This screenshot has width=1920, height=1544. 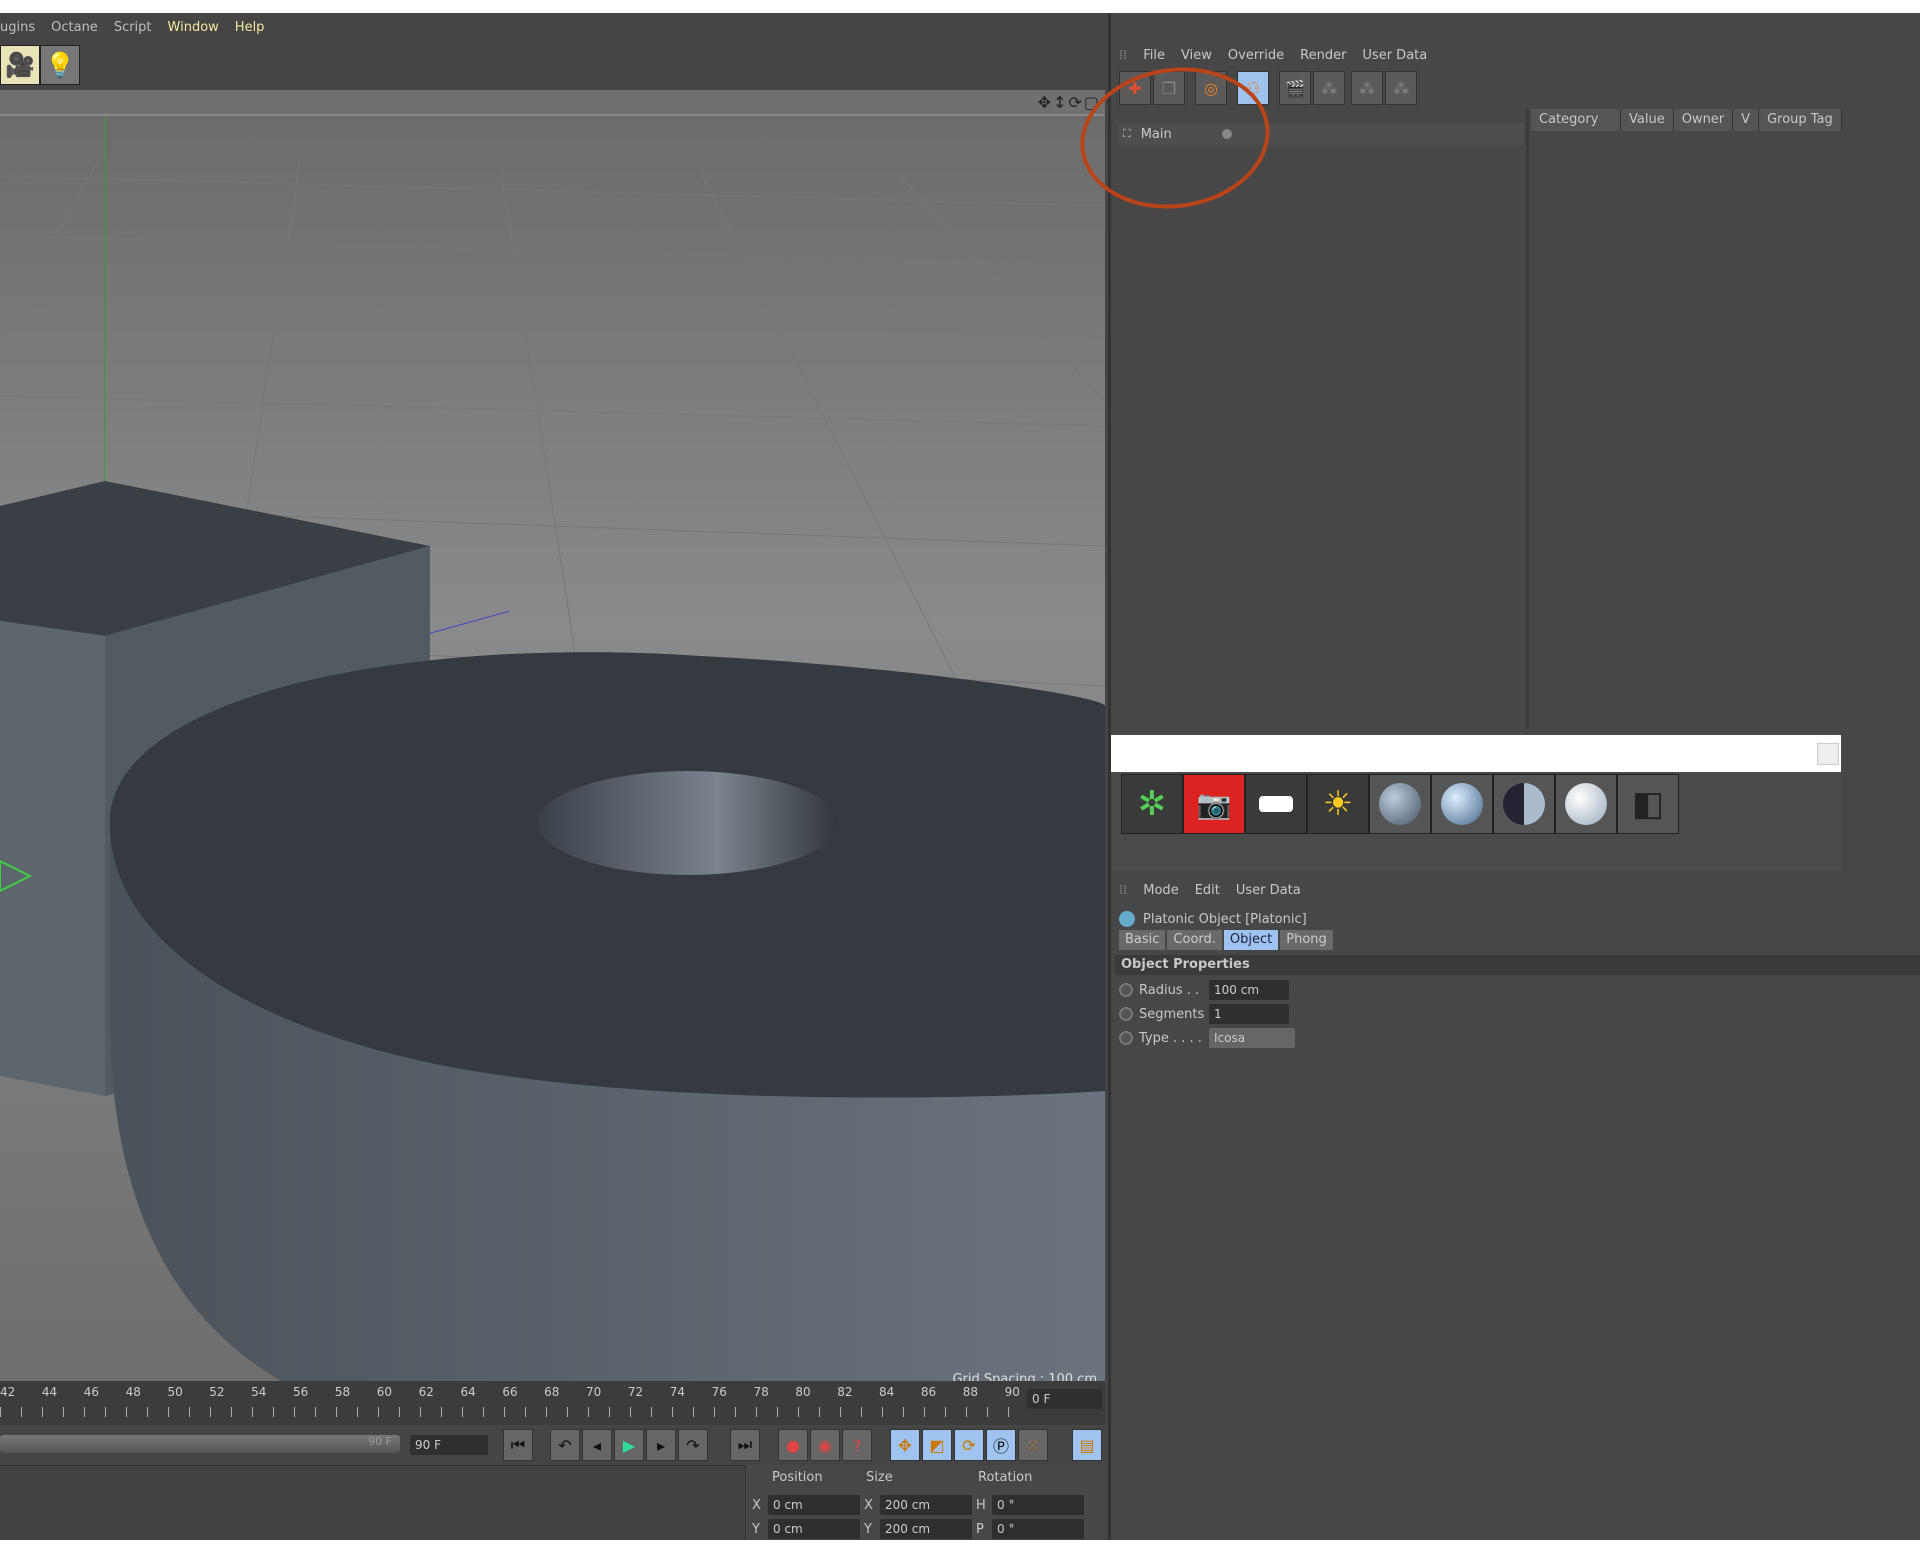 What do you see at coordinates (1256, 55) in the screenshot?
I see `menu-override: Override` at bounding box center [1256, 55].